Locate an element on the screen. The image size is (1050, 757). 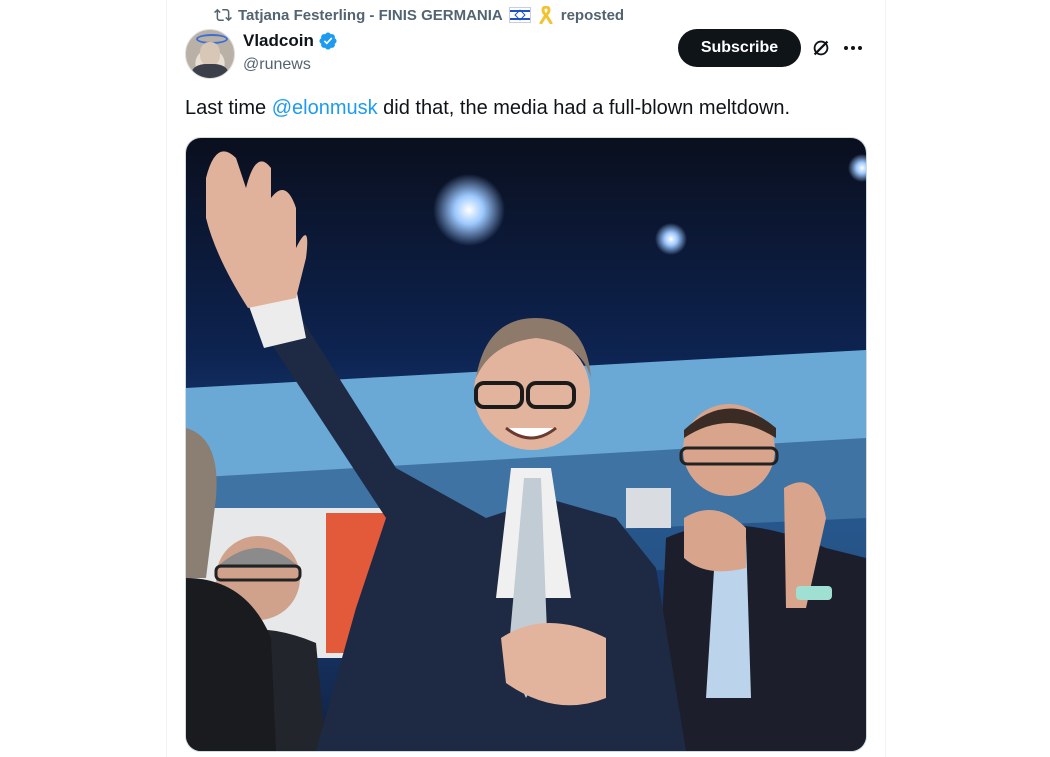
avatar is located at coordinates (210, 54).